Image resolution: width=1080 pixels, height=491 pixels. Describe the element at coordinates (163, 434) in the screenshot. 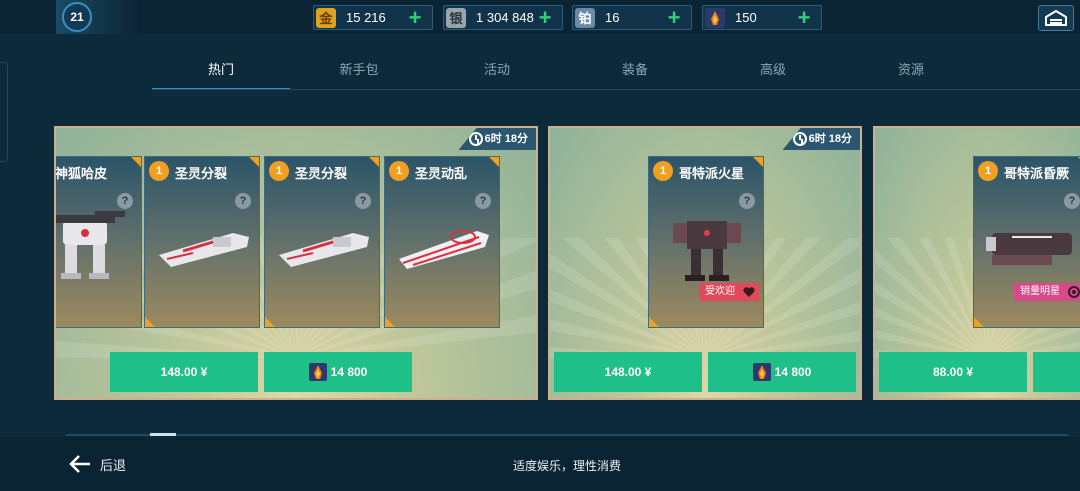

I see `scrollbar-thumb` at that location.